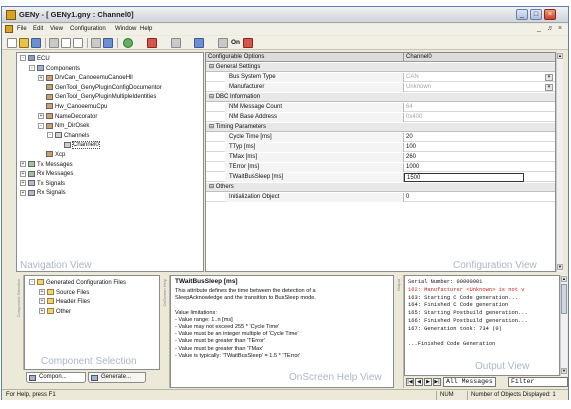 The image size is (571, 409). What do you see at coordinates (64, 292) in the screenshot?
I see `file-tree-item: + Source Files` at bounding box center [64, 292].